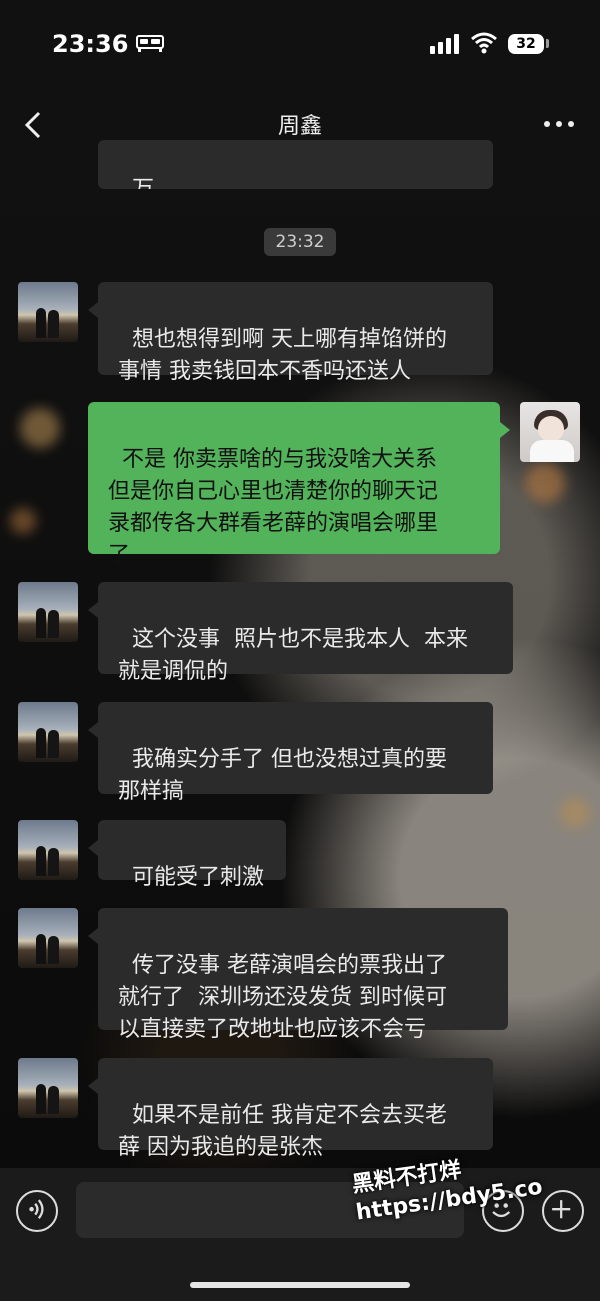  What do you see at coordinates (295, 164) in the screenshot?
I see `message-bubble-partial: 万` at bounding box center [295, 164].